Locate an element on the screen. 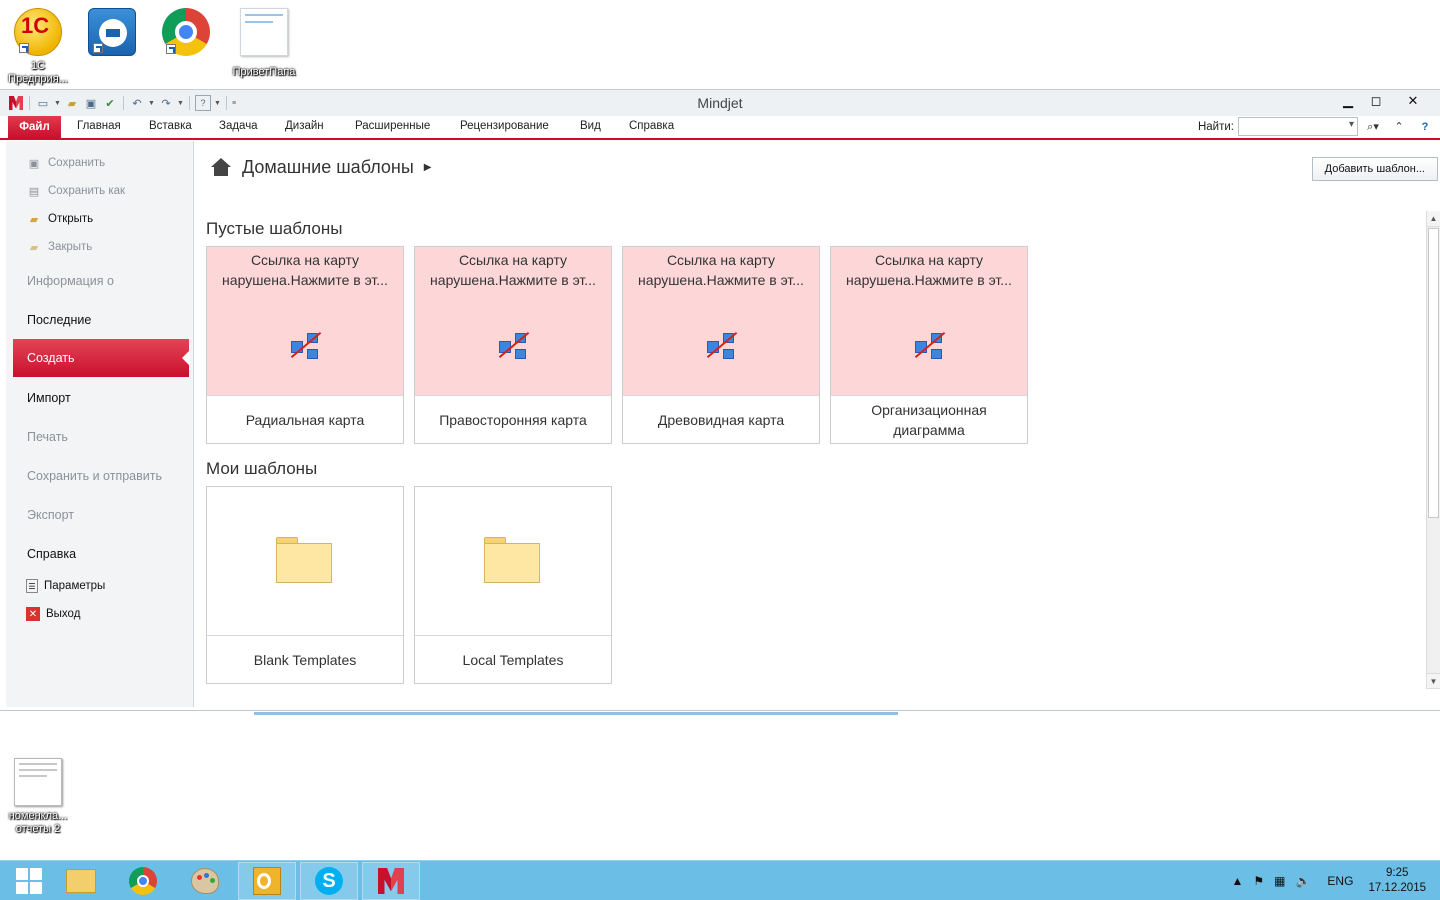  backstage-recent: Последние is located at coordinates (121, 320).